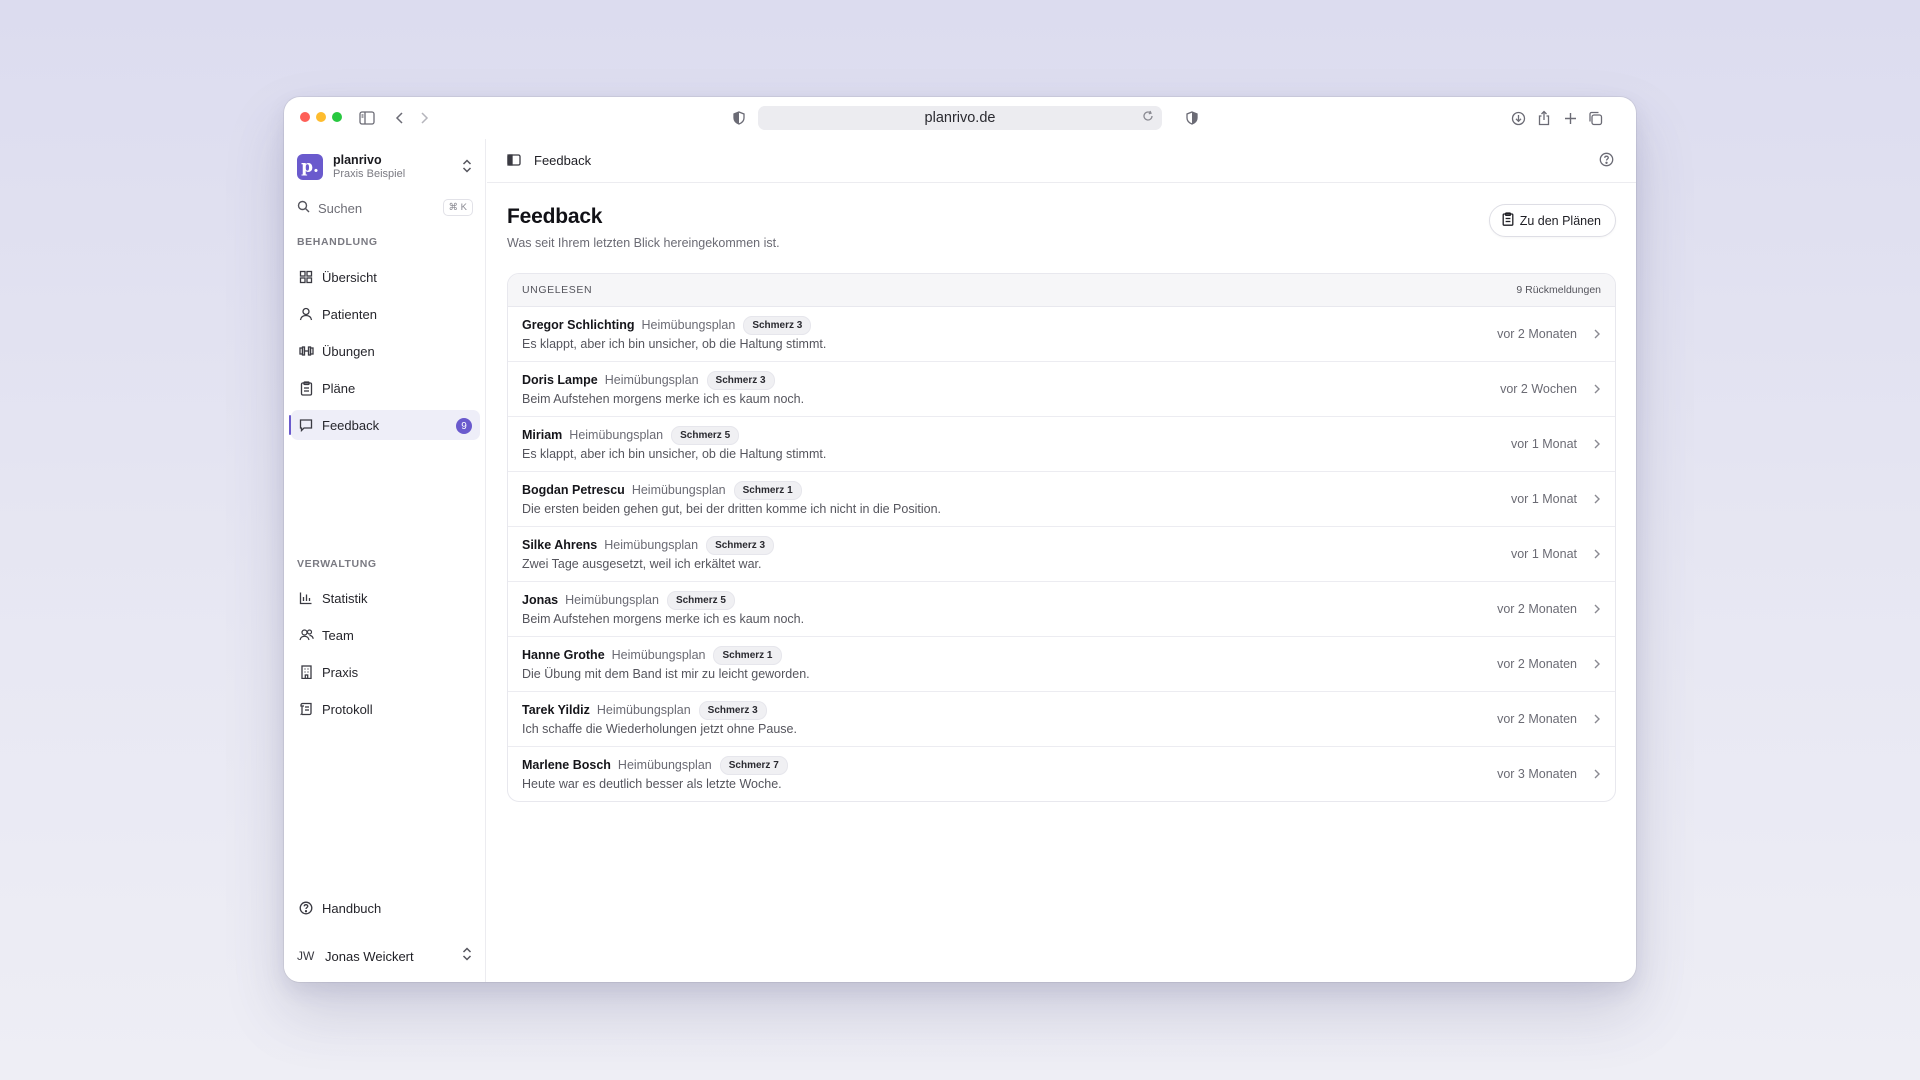 Image resolution: width=1920 pixels, height=1080 pixels. I want to click on sidebar-panel-icon, so click(514, 162).